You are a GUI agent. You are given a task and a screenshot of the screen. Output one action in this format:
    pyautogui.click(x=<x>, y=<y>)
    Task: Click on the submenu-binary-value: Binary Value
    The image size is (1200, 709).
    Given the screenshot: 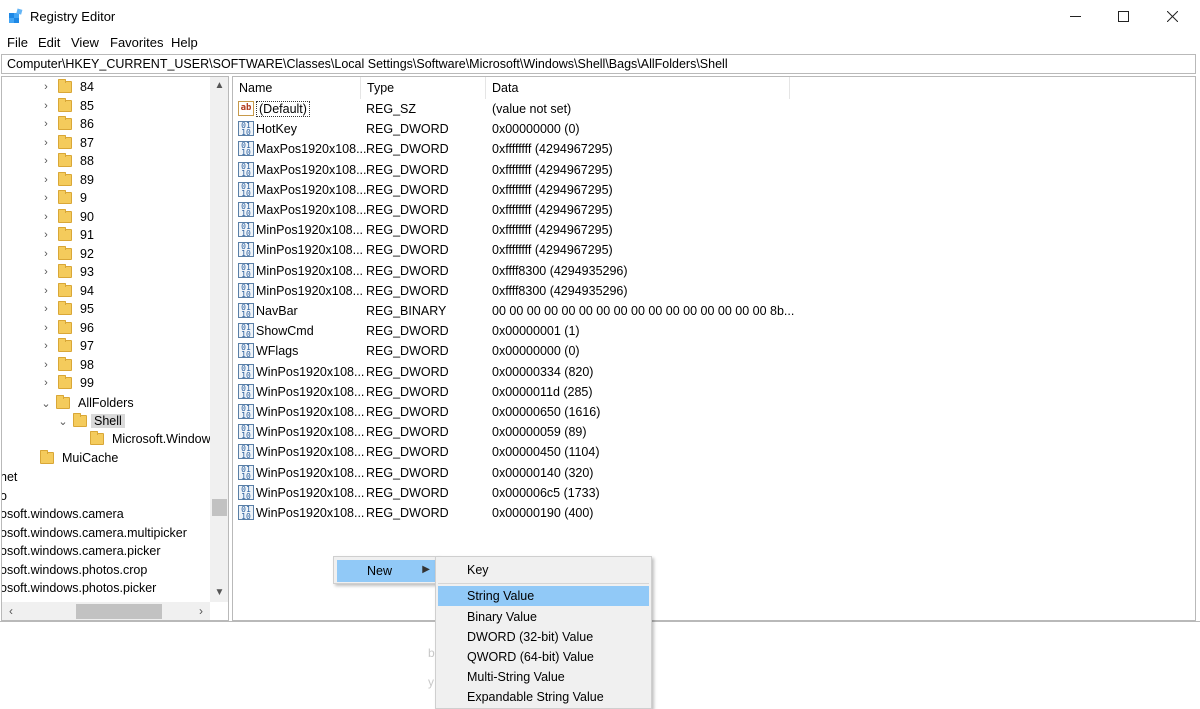 What is the action you would take?
    pyautogui.click(x=543, y=617)
    